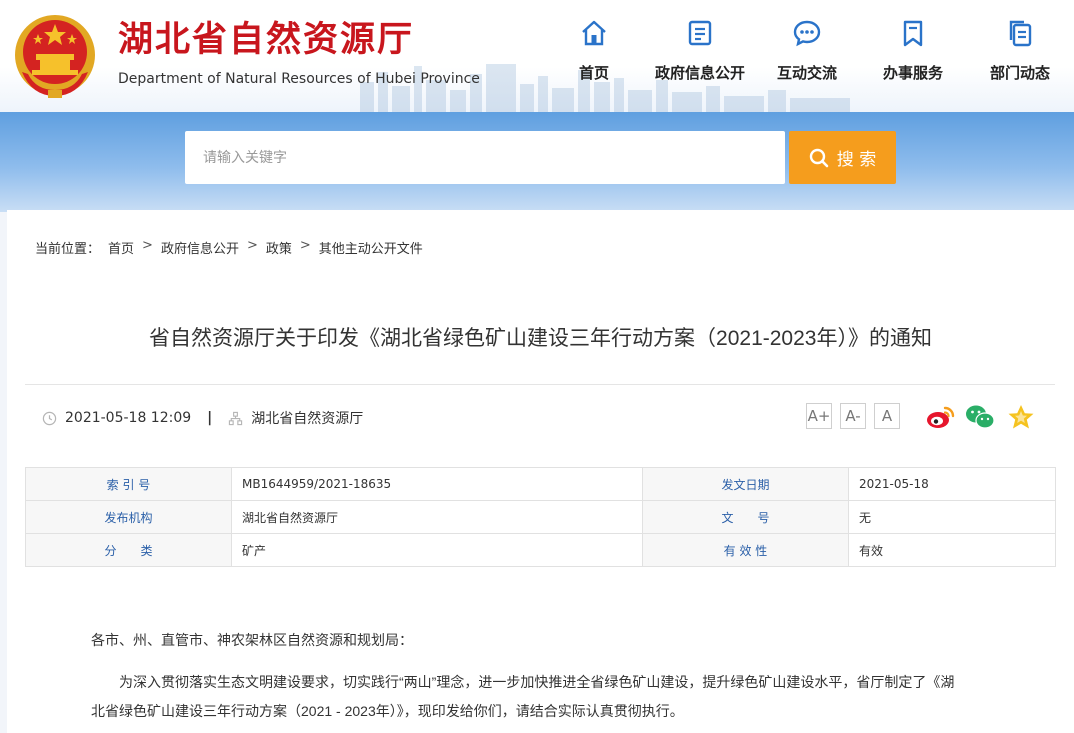 Image resolution: width=1074 pixels, height=733 pixels. Describe the element at coordinates (68, 249) in the screenshot. I see `breadcrumb-prefix: 当前位置：` at that location.